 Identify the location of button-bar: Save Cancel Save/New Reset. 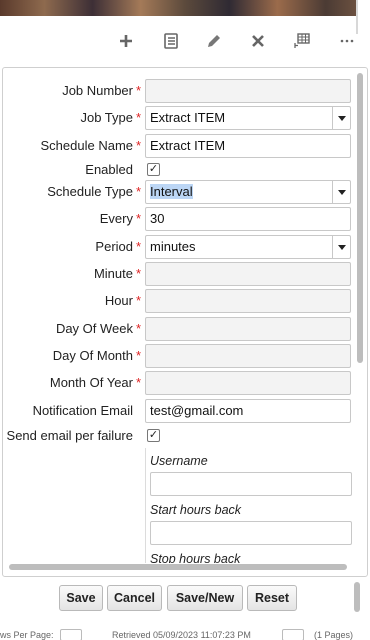
(185, 598).